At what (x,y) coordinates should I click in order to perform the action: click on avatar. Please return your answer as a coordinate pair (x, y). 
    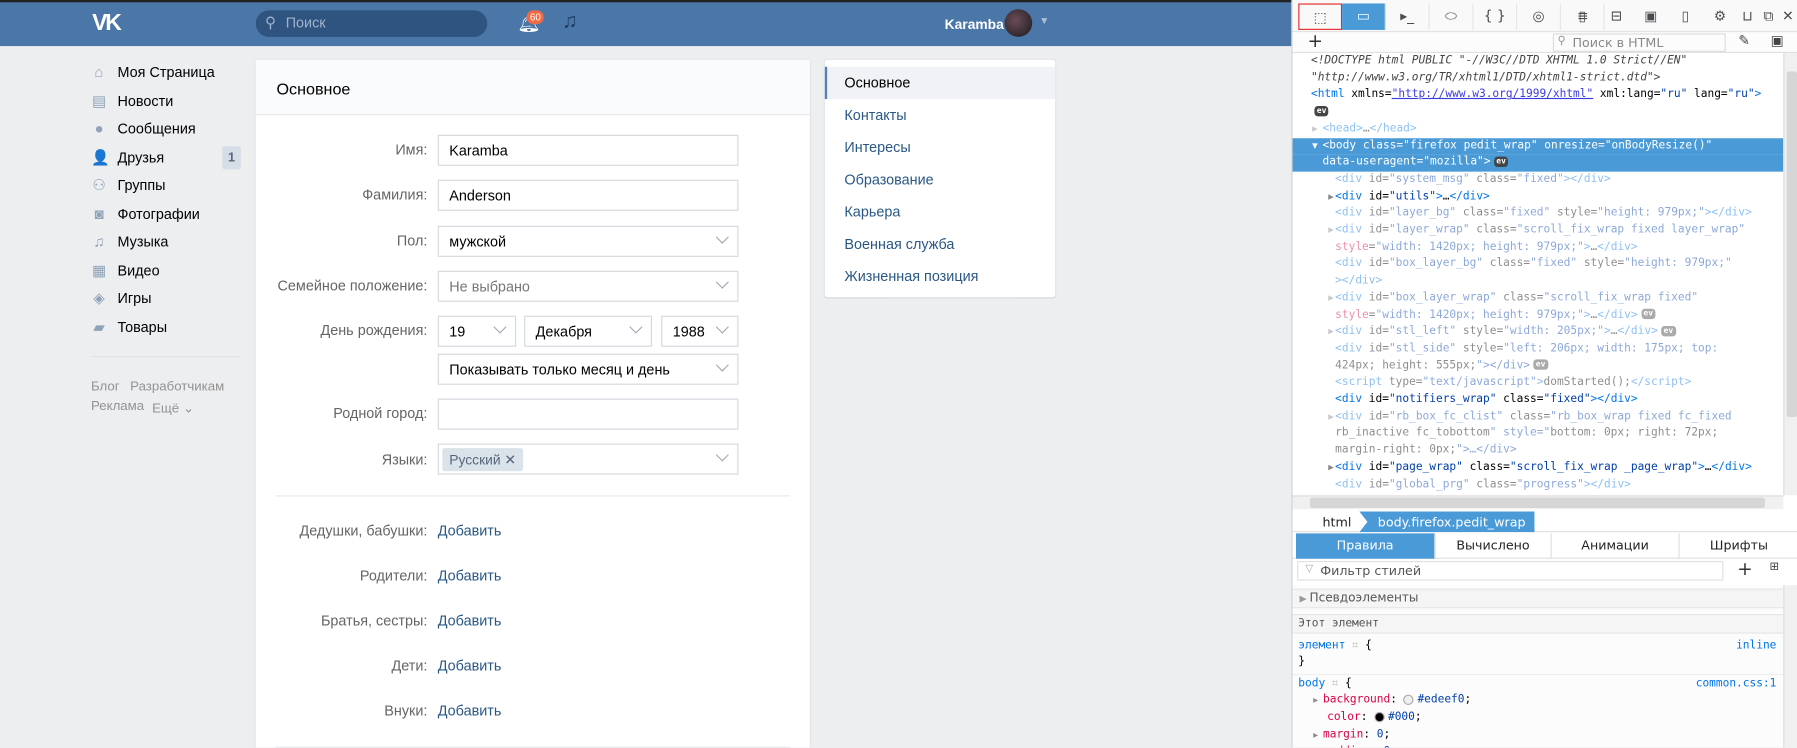
    Looking at the image, I should click on (1018, 23).